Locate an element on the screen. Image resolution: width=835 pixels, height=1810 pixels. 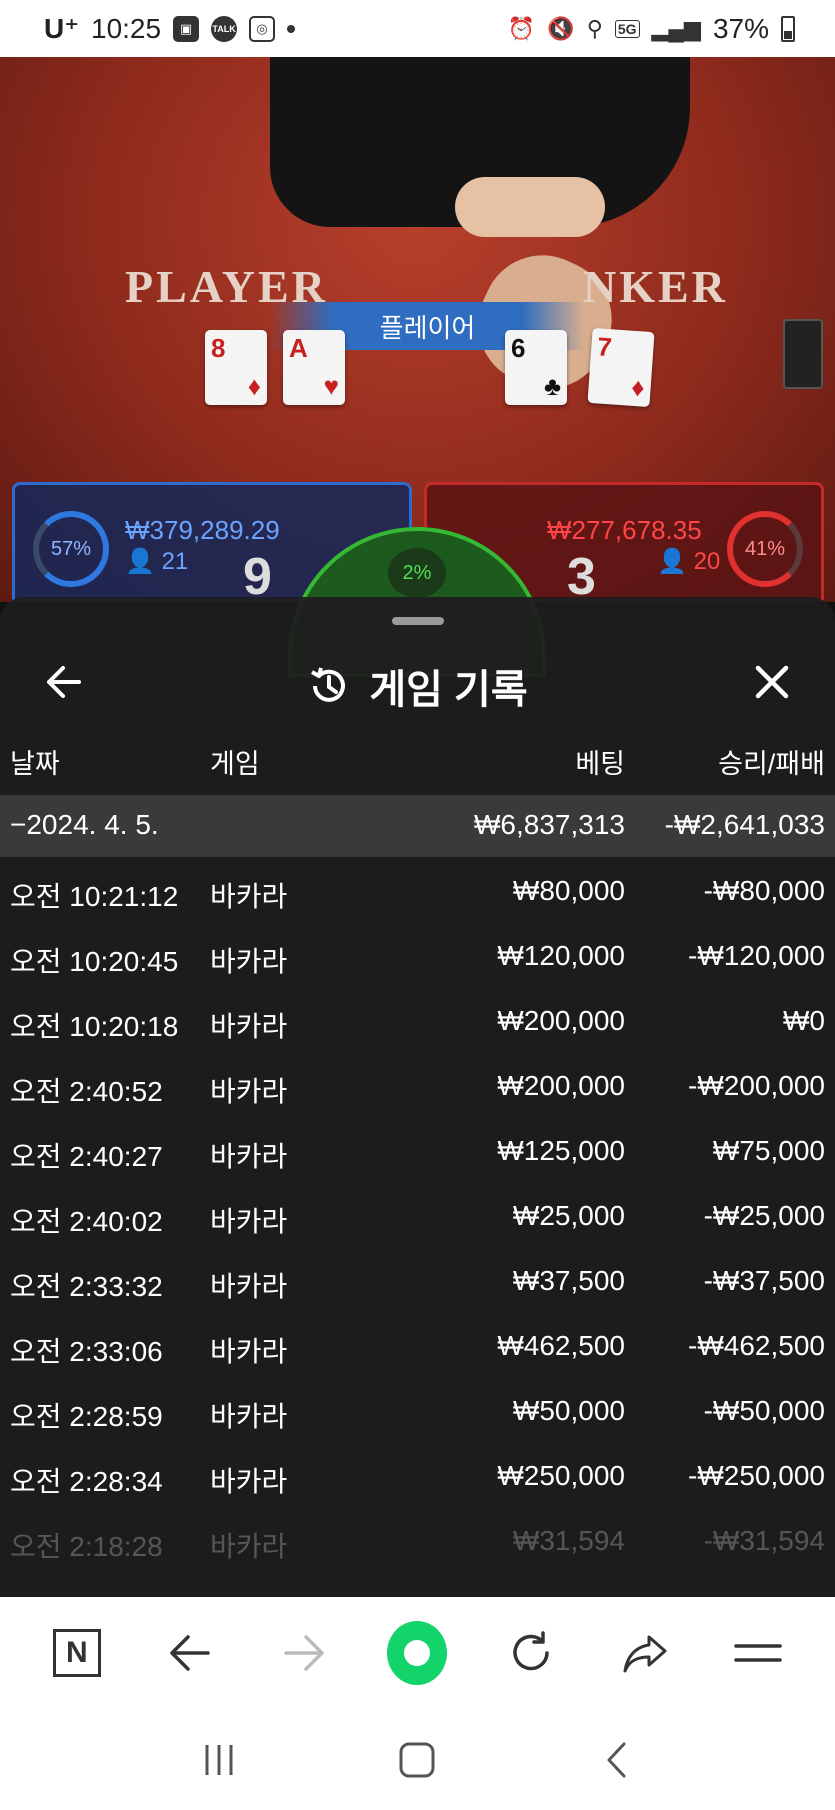
battery-percent: 37% is located at coordinates (740, 28).